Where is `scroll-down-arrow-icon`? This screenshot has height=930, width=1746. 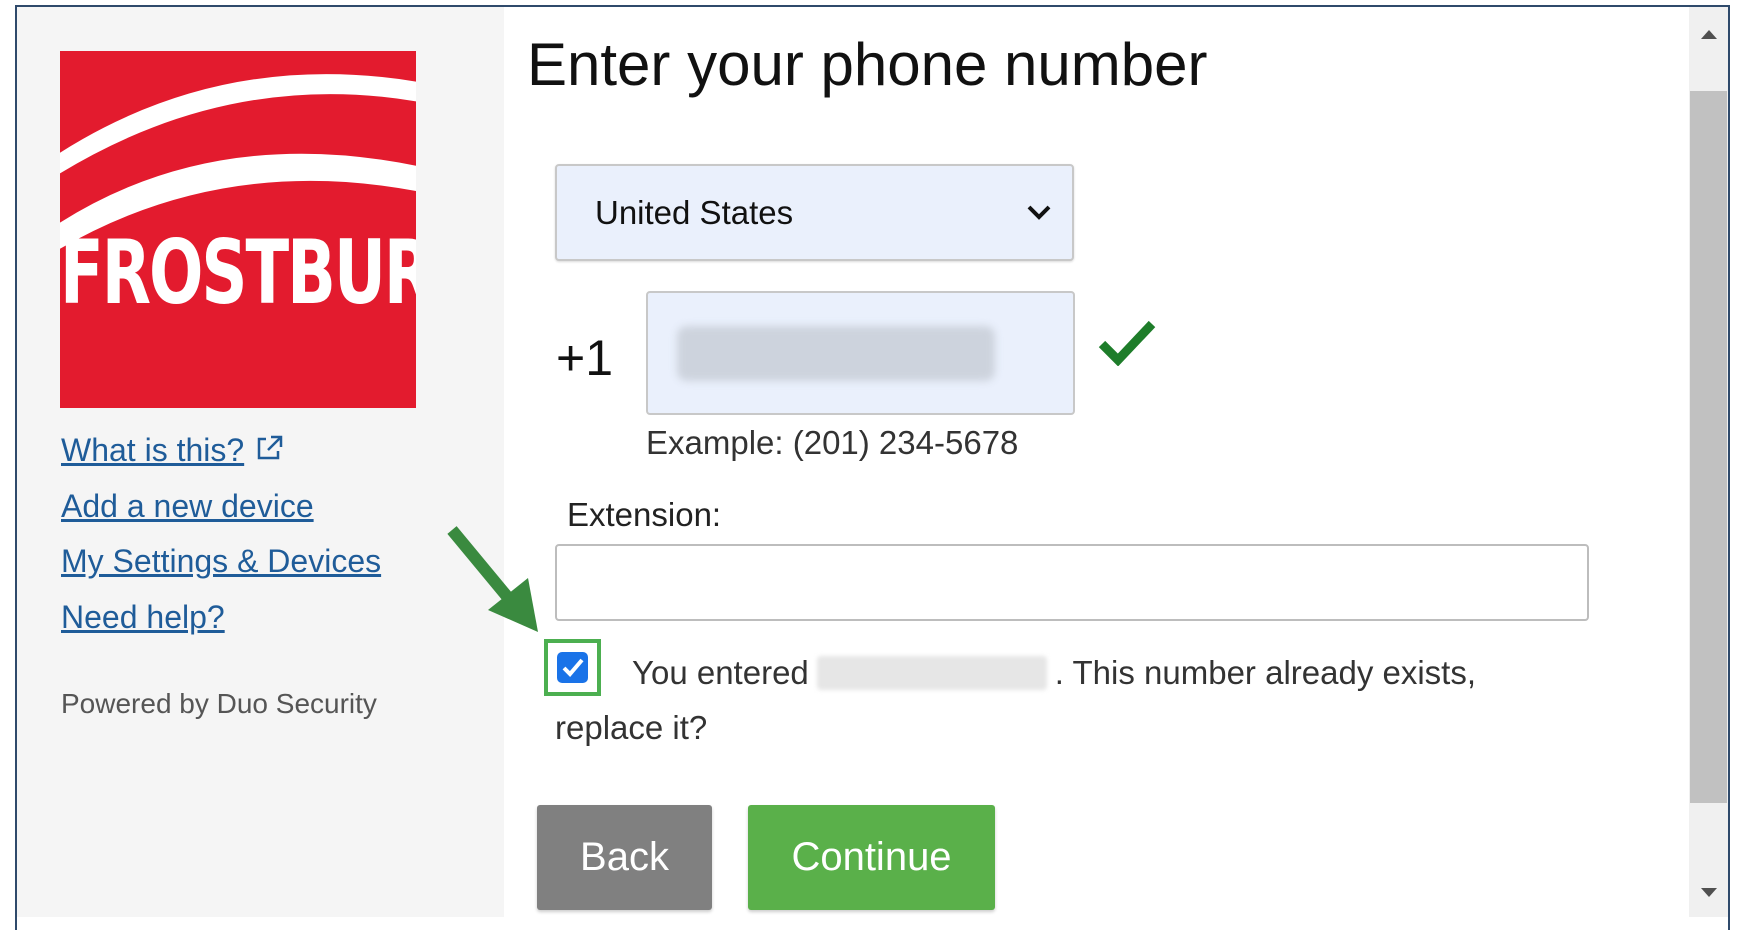 scroll-down-arrow-icon is located at coordinates (1709, 895).